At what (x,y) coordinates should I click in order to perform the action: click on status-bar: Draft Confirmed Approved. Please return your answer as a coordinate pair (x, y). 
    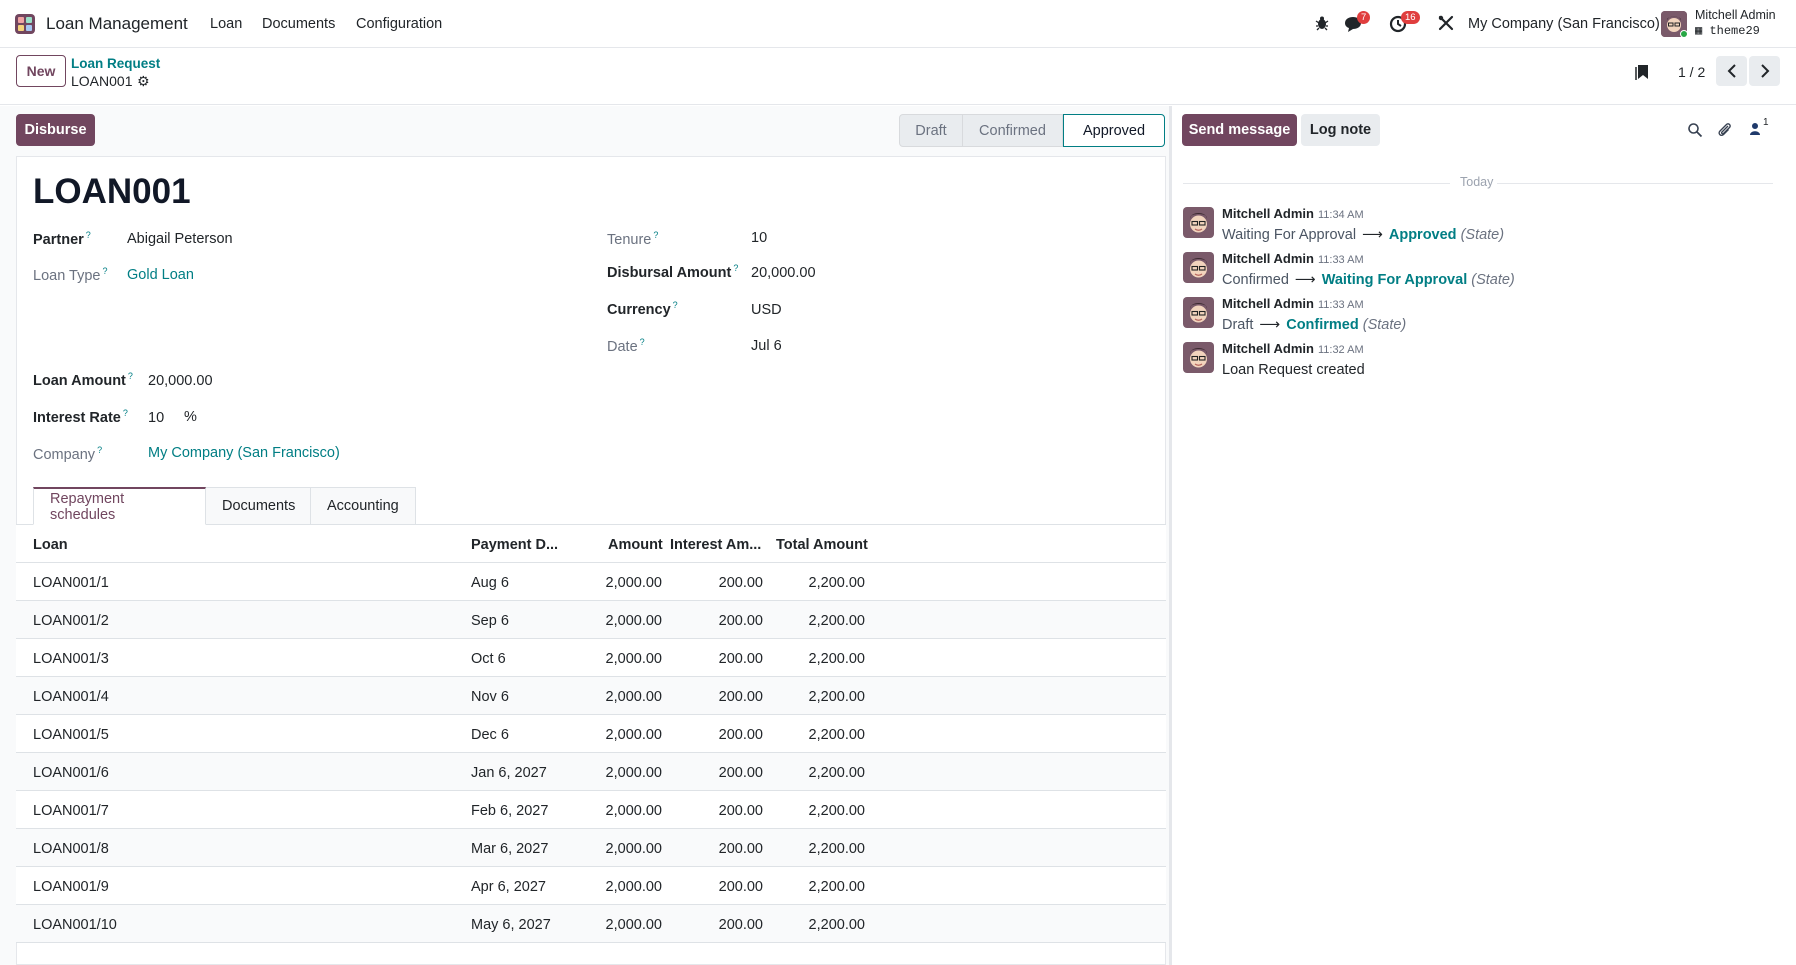
    Looking at the image, I should click on (1032, 130).